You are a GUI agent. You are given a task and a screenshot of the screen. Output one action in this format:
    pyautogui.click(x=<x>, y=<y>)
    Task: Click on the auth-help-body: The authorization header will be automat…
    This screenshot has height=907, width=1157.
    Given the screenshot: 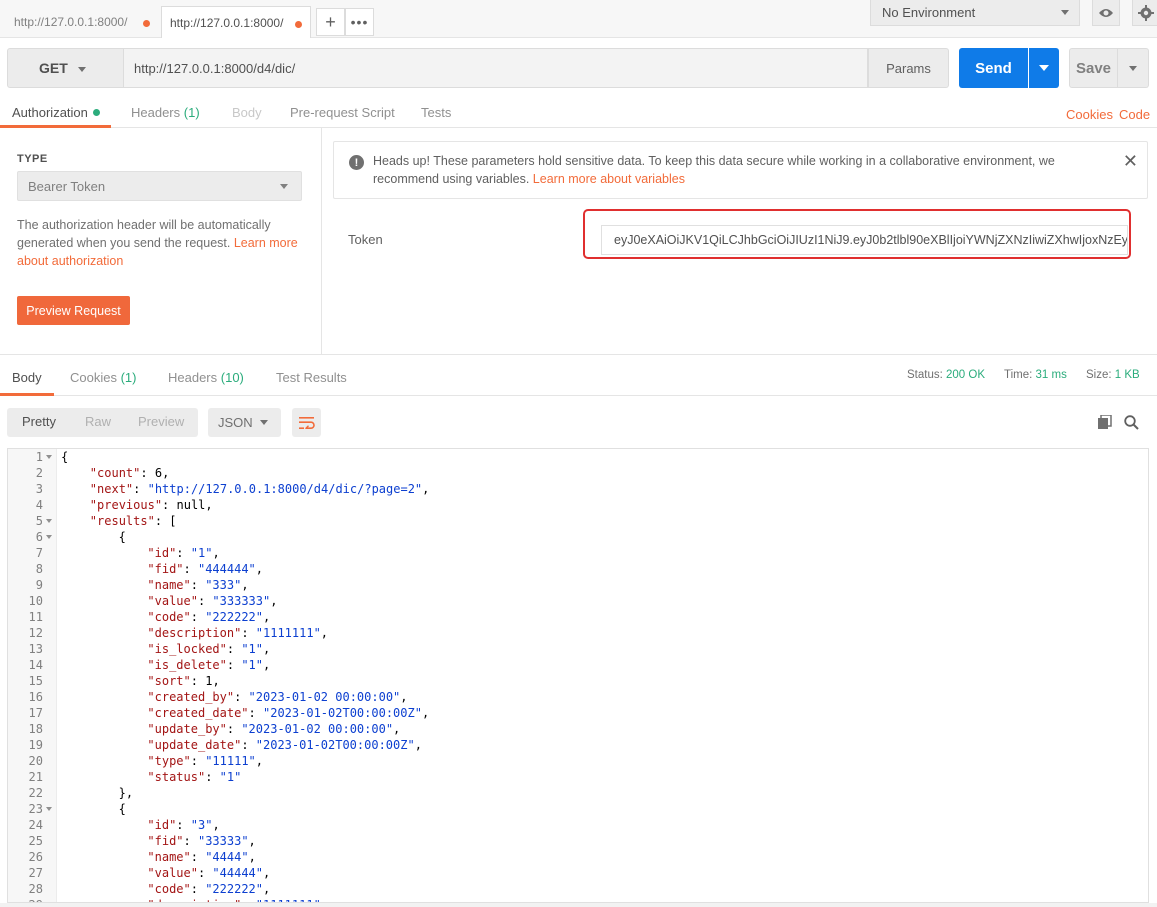 What is the action you would take?
    pyautogui.click(x=144, y=234)
    